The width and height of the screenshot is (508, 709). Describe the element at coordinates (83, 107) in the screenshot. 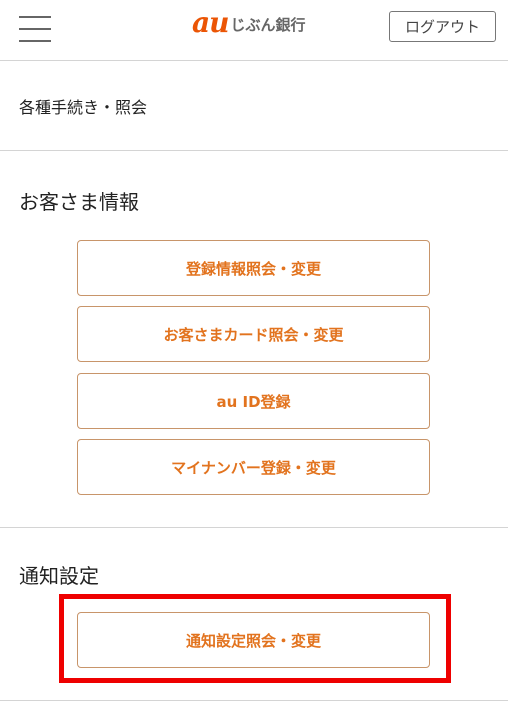

I see `breadcrumb: 各種手続き・照会` at that location.